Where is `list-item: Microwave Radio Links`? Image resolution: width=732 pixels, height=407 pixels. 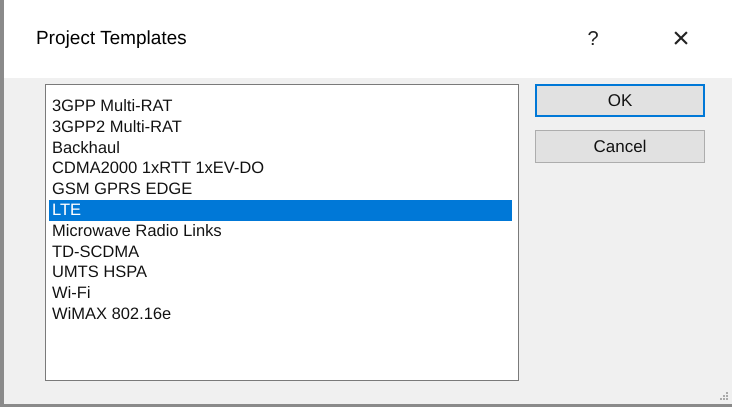 list-item: Microwave Radio Links is located at coordinates (280, 231).